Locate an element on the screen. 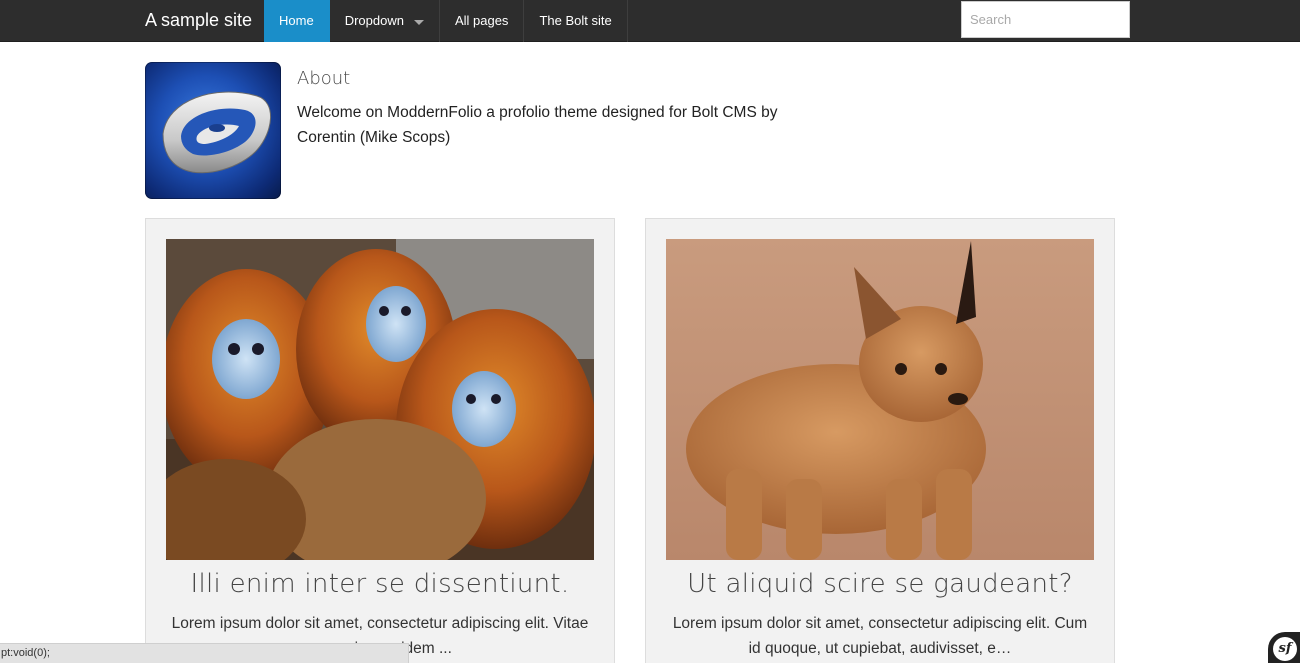 This screenshot has width=1300, height=663. site-brand-link: A sample site is located at coordinates (198, 21).